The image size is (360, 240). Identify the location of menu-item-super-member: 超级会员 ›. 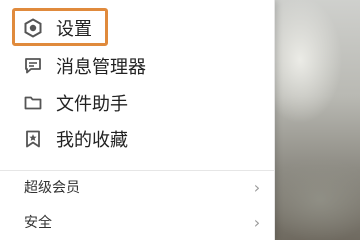
(137, 187).